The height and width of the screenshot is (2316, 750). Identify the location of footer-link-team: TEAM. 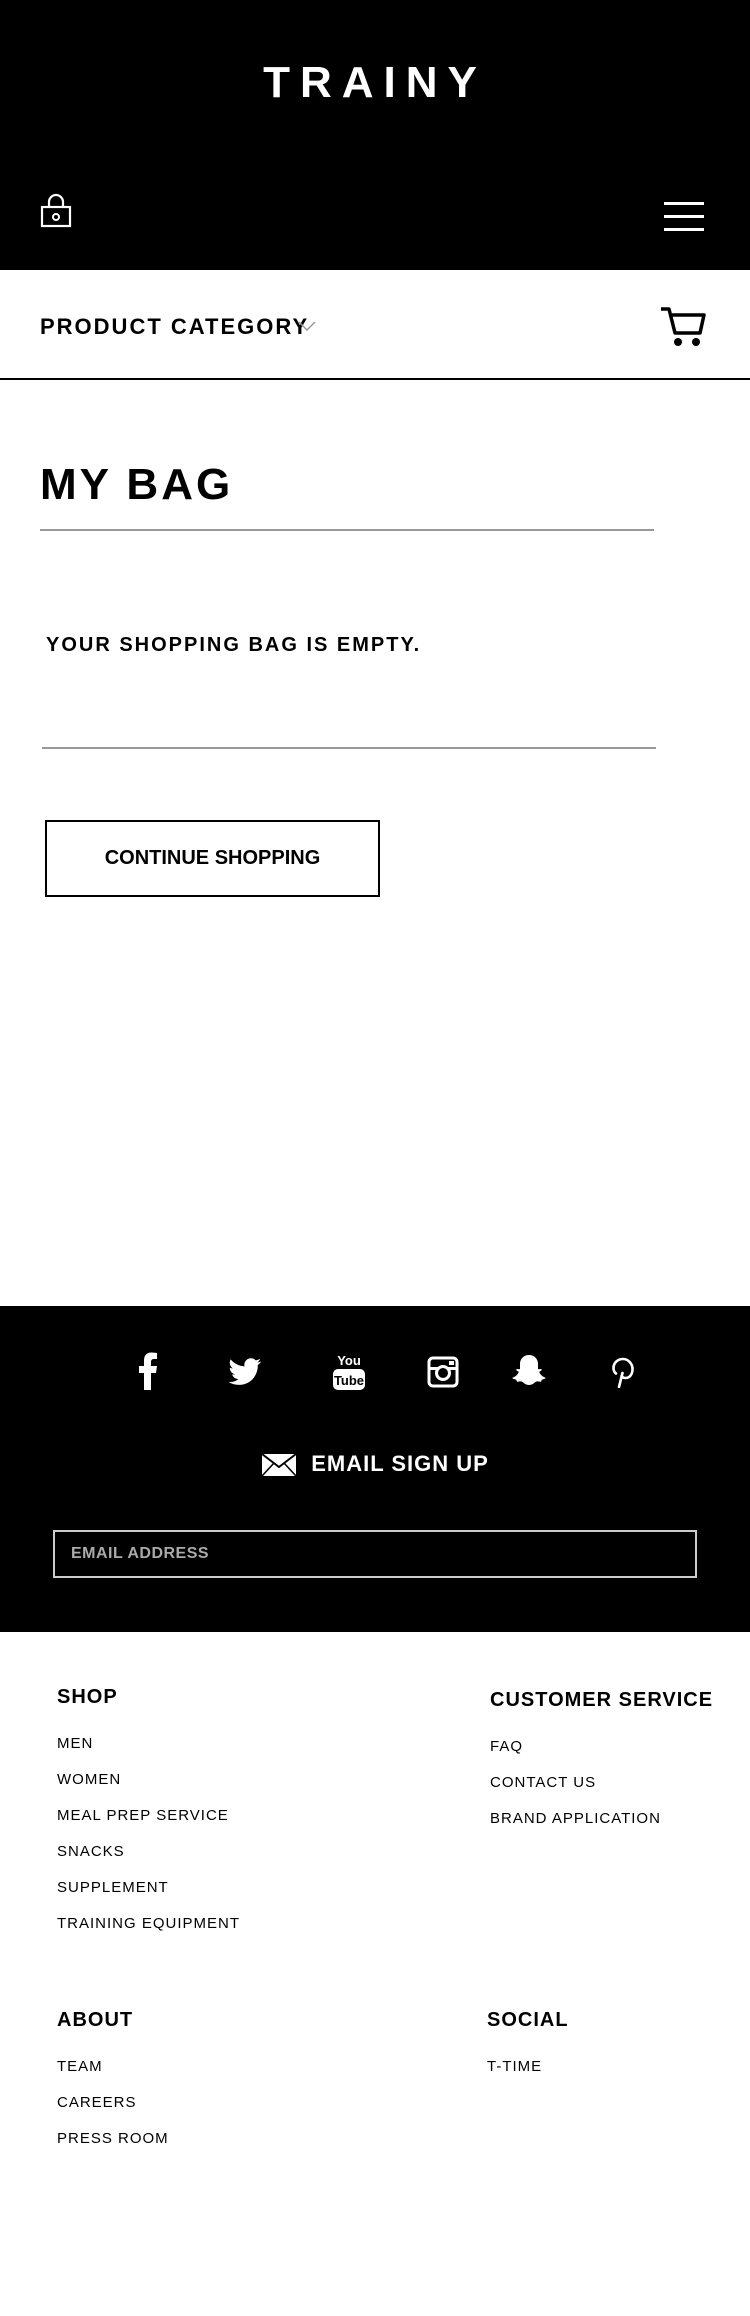
(80, 2066).